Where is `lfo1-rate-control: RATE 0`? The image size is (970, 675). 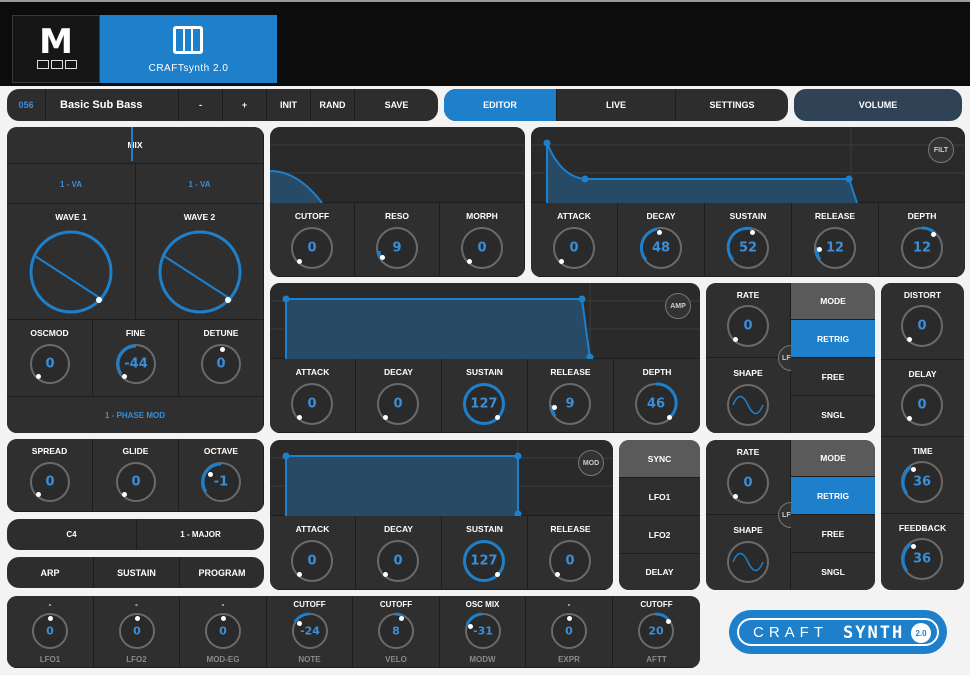 lfo1-rate-control: RATE 0 is located at coordinates (748, 320).